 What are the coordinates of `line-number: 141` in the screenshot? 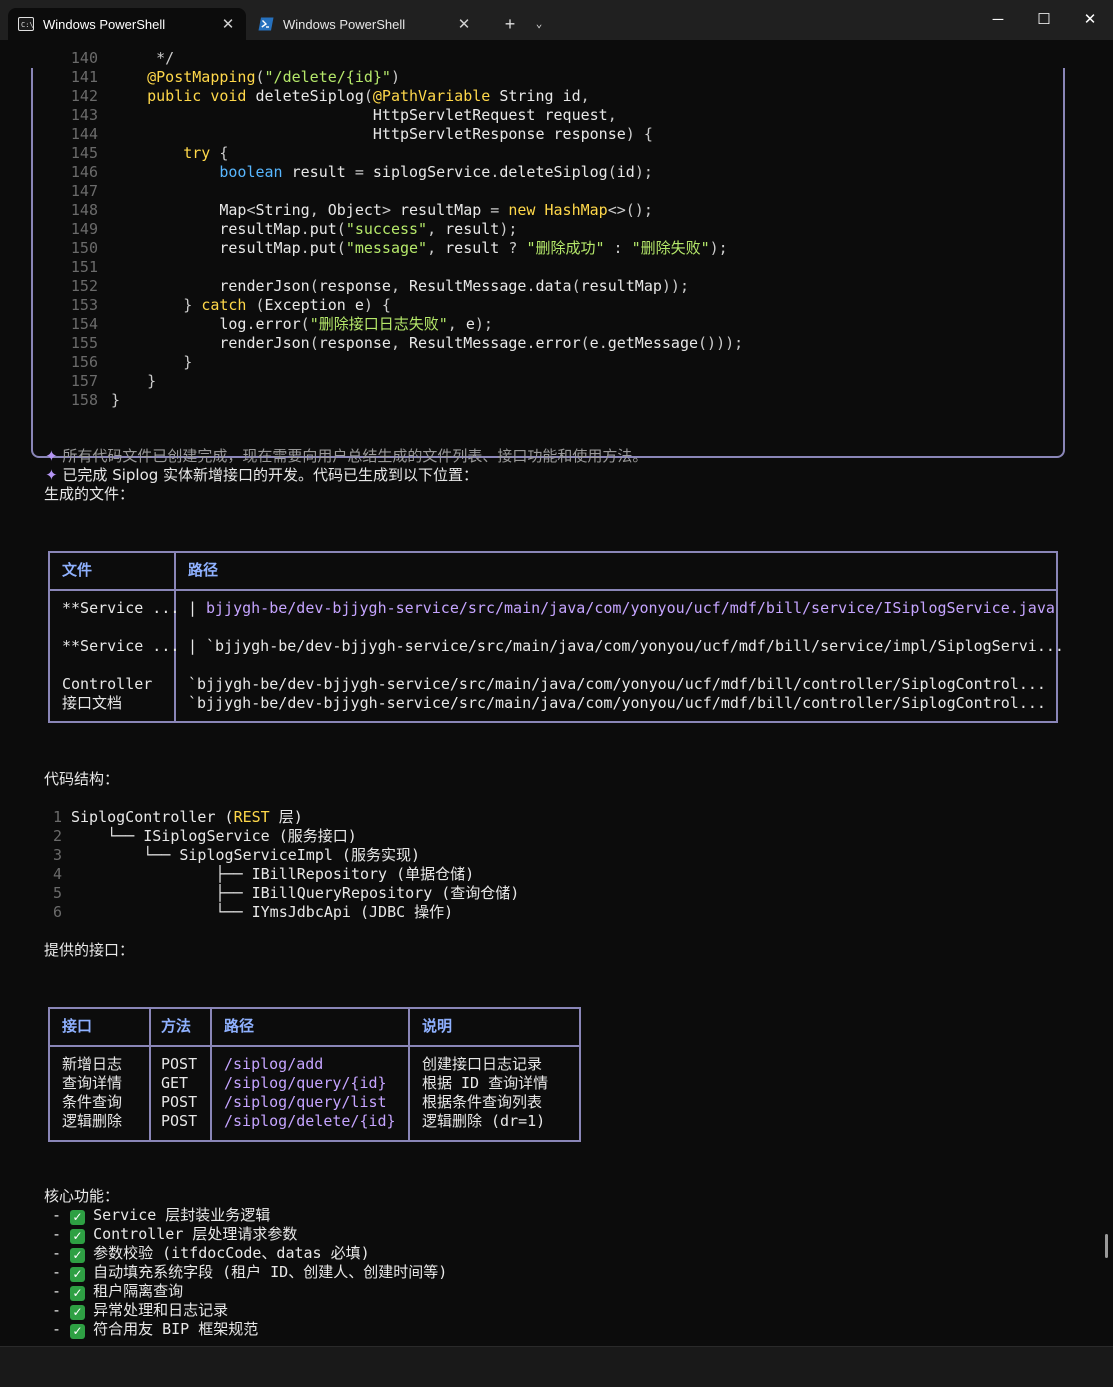 It's located at (84, 77).